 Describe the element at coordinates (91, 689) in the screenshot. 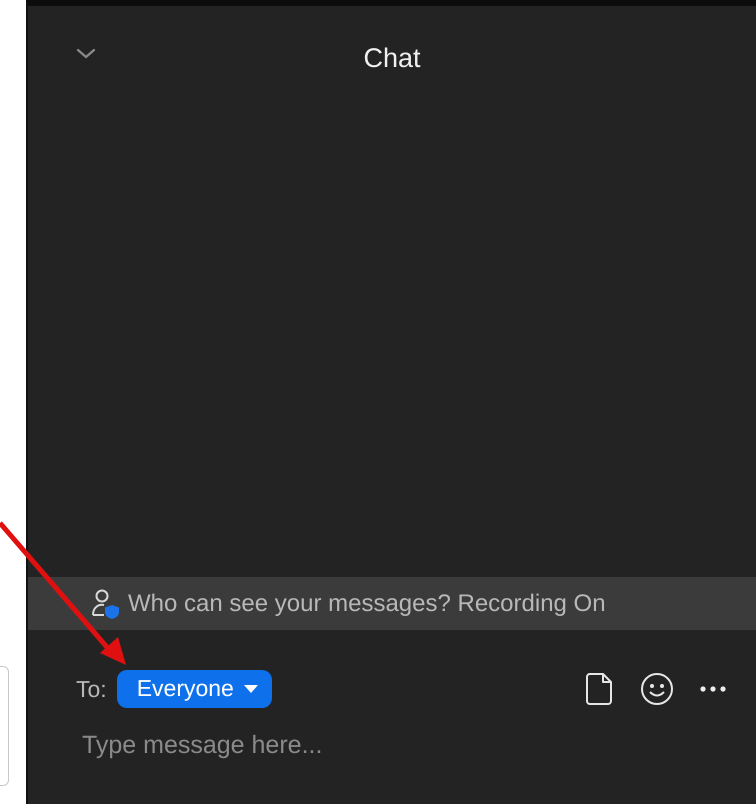

I see `to-label: To:` at that location.